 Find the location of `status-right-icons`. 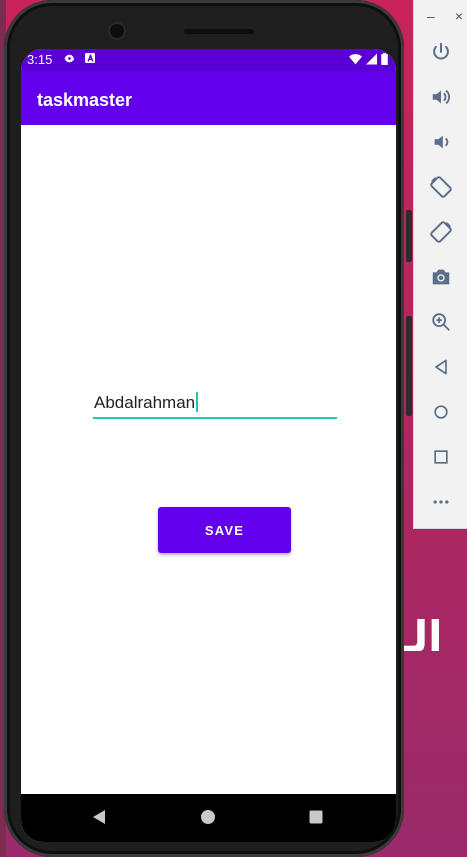

status-right-icons is located at coordinates (368, 60).